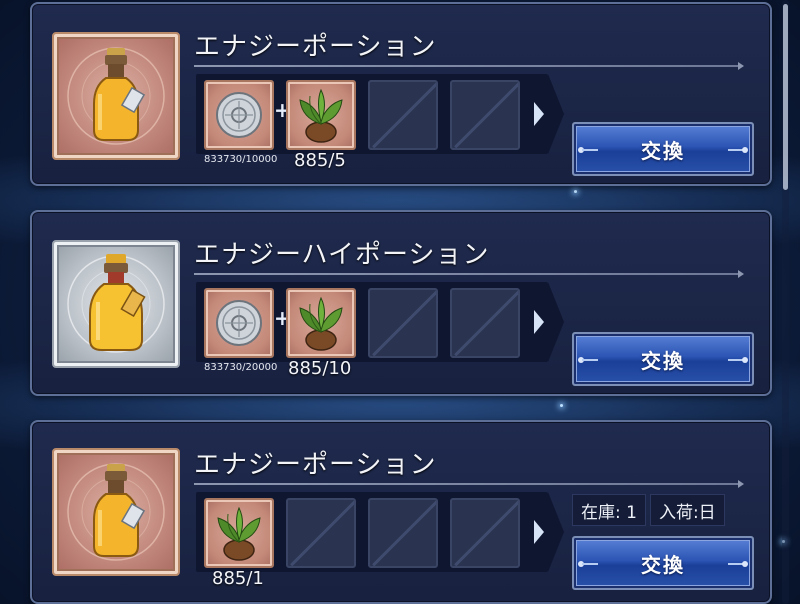 The width and height of the screenshot is (800, 604). What do you see at coordinates (648, 510) in the screenshot?
I see `stock-info: 在庫: 1 入荷:日` at bounding box center [648, 510].